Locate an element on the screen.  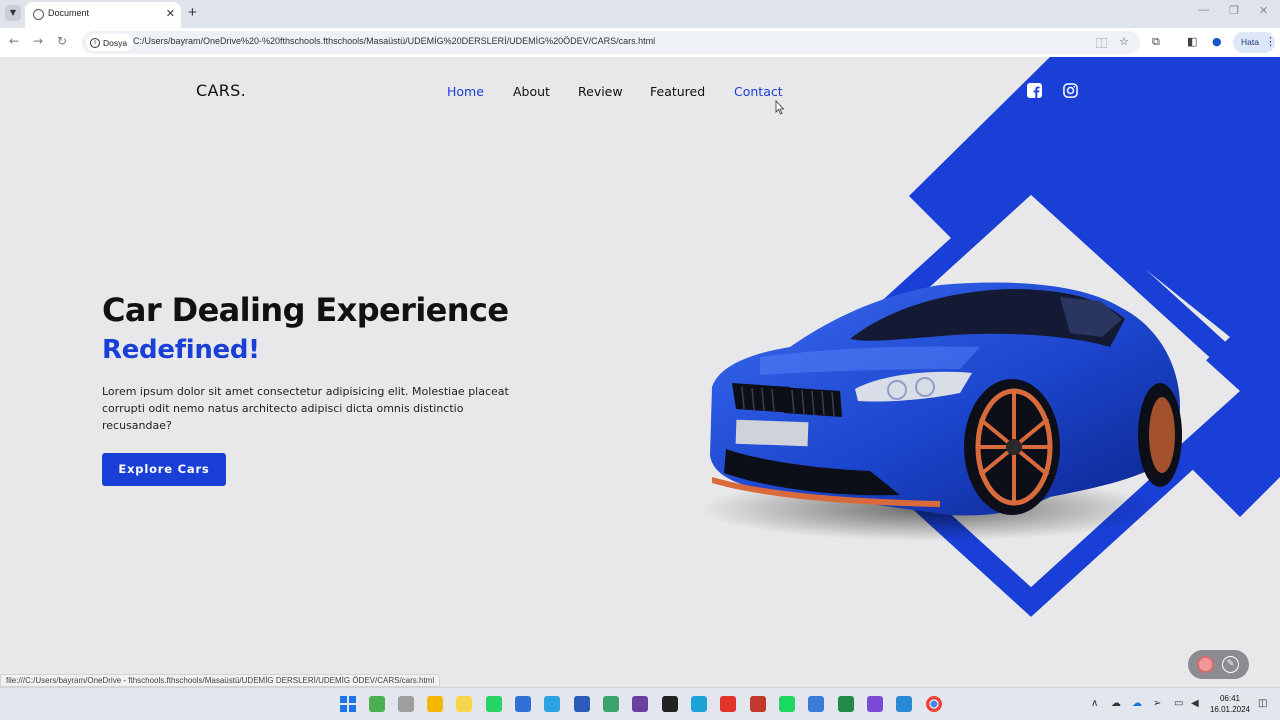
restore-button: ❐ is located at coordinates (1234, 10).